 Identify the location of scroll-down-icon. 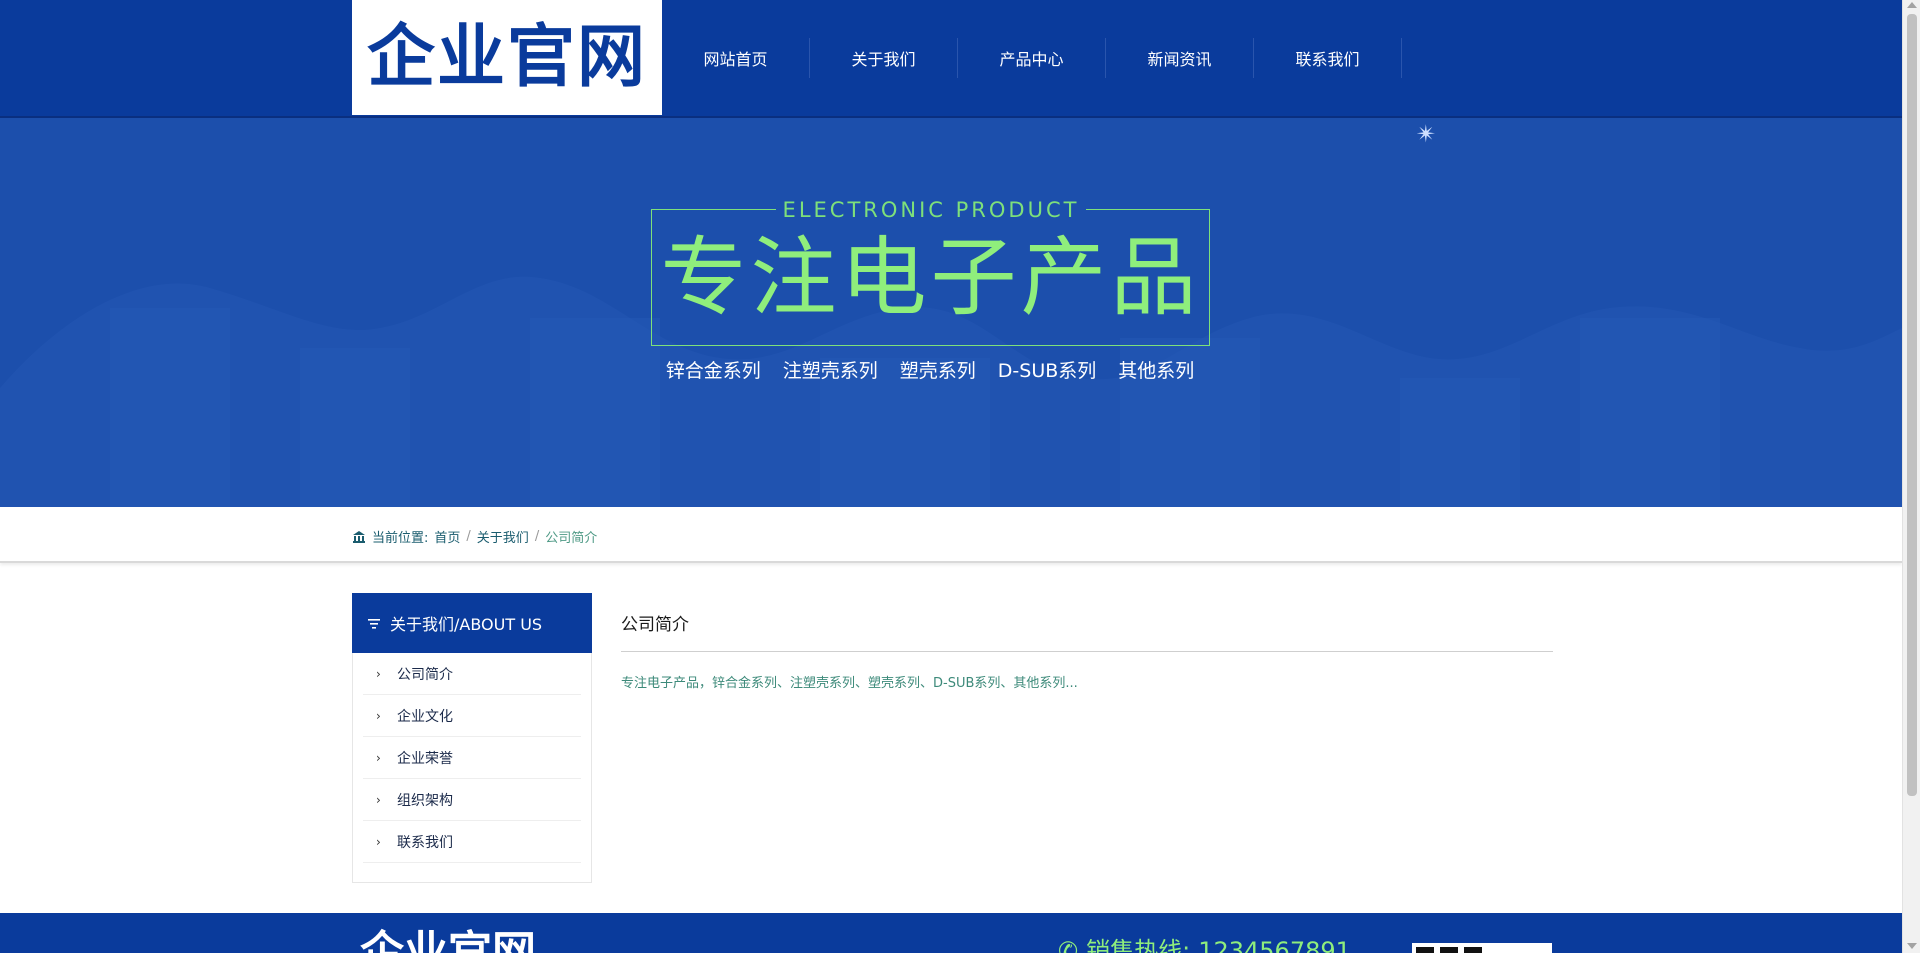
(1912, 946).